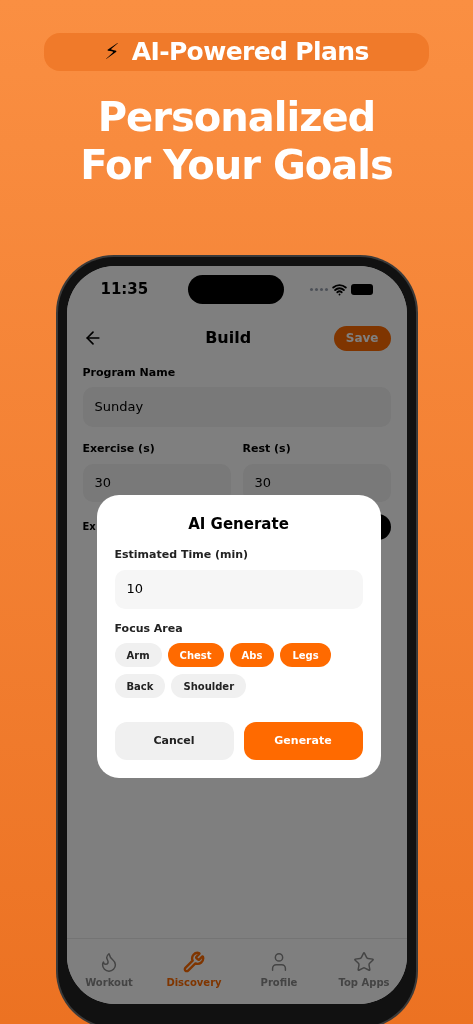  I want to click on star-icon, so click(364, 961).